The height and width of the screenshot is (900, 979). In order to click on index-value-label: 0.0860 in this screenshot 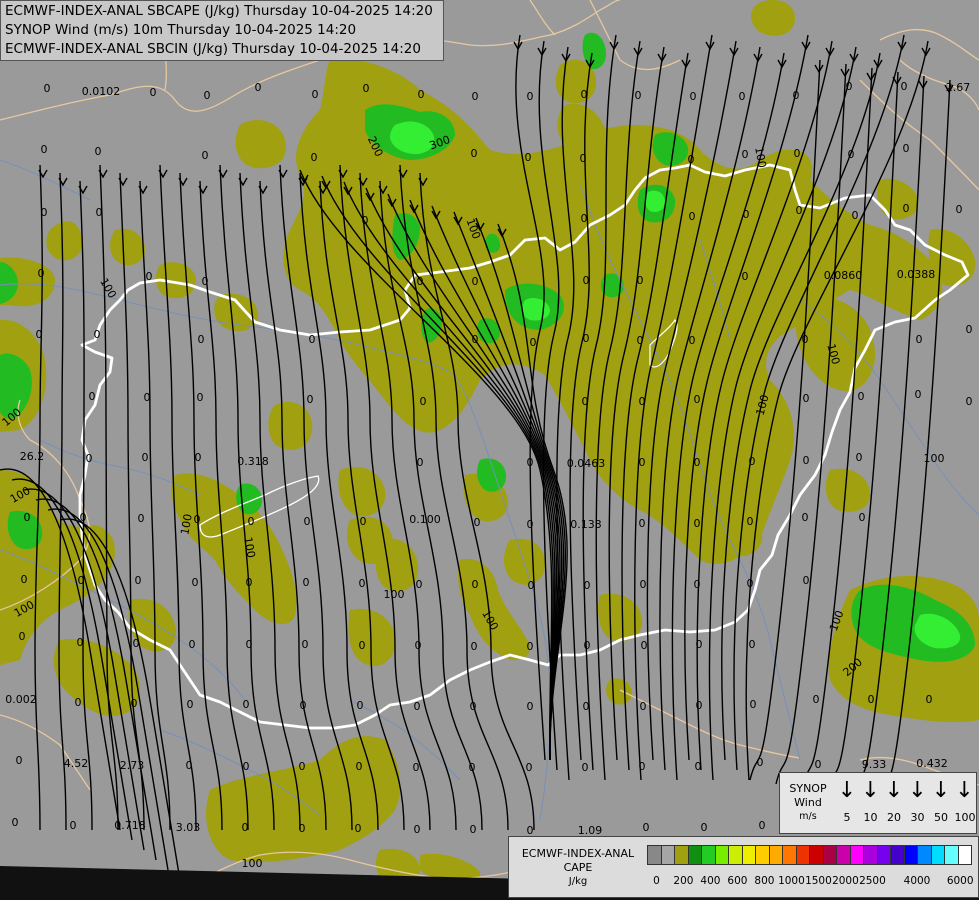, I will do `click(843, 275)`.